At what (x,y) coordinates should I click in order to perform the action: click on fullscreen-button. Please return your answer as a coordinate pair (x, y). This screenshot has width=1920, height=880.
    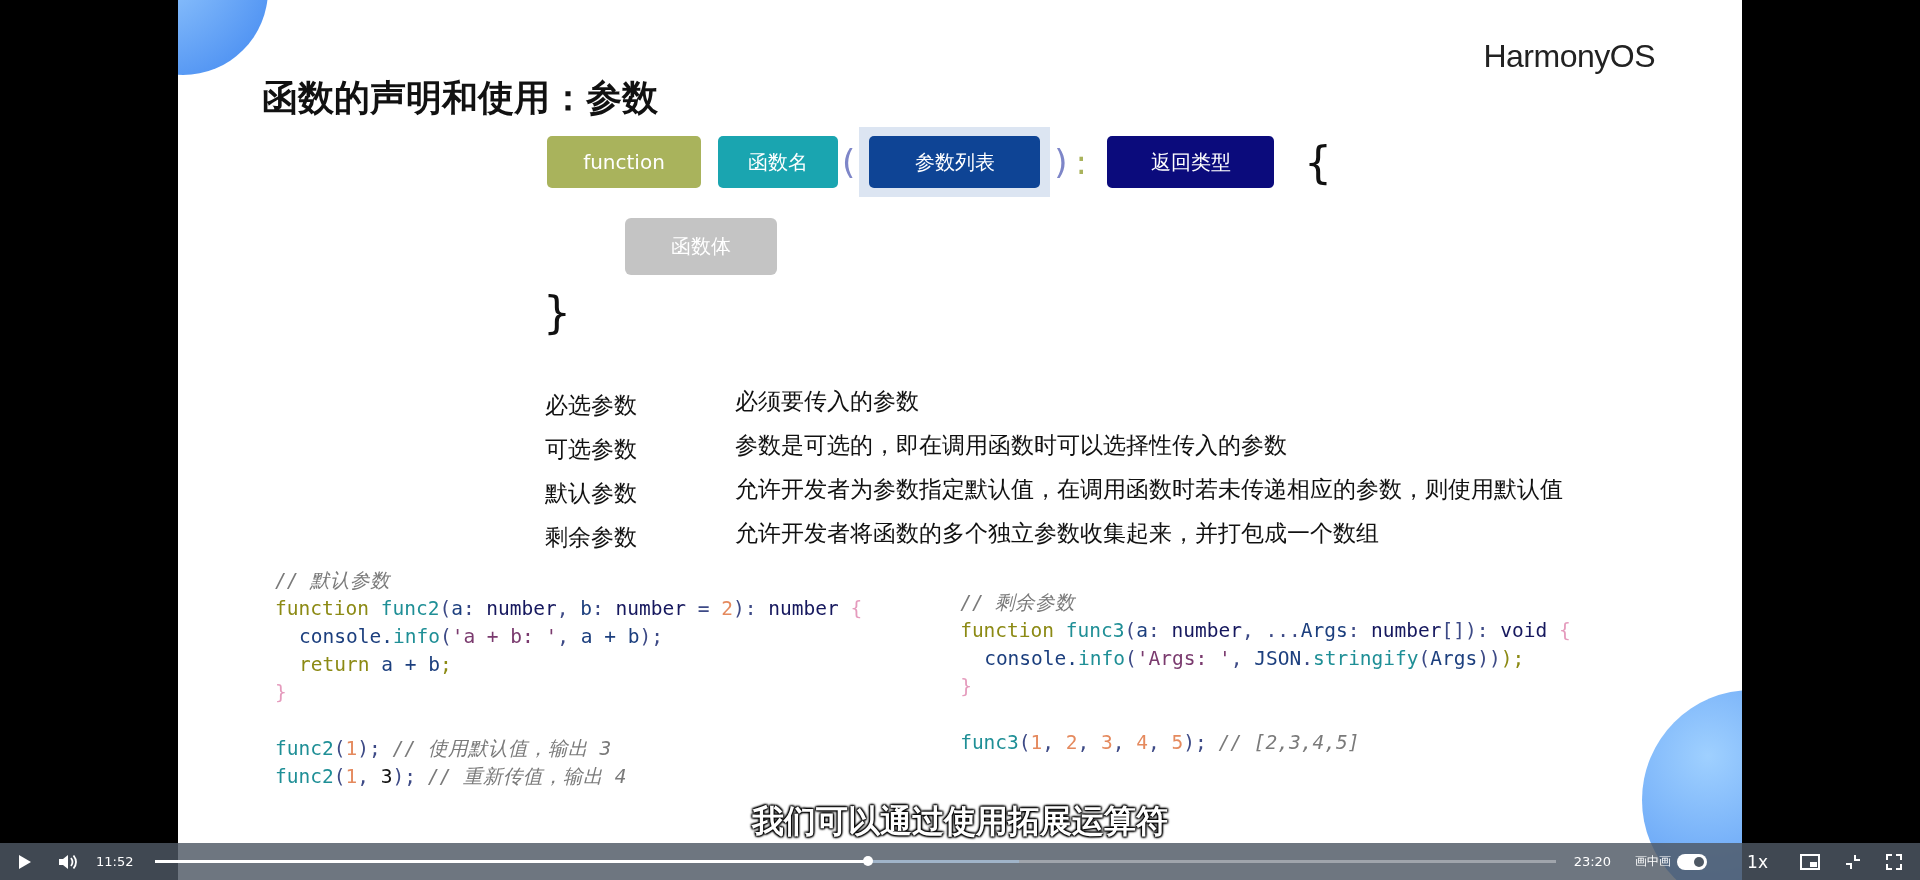
    Looking at the image, I should click on (1894, 861).